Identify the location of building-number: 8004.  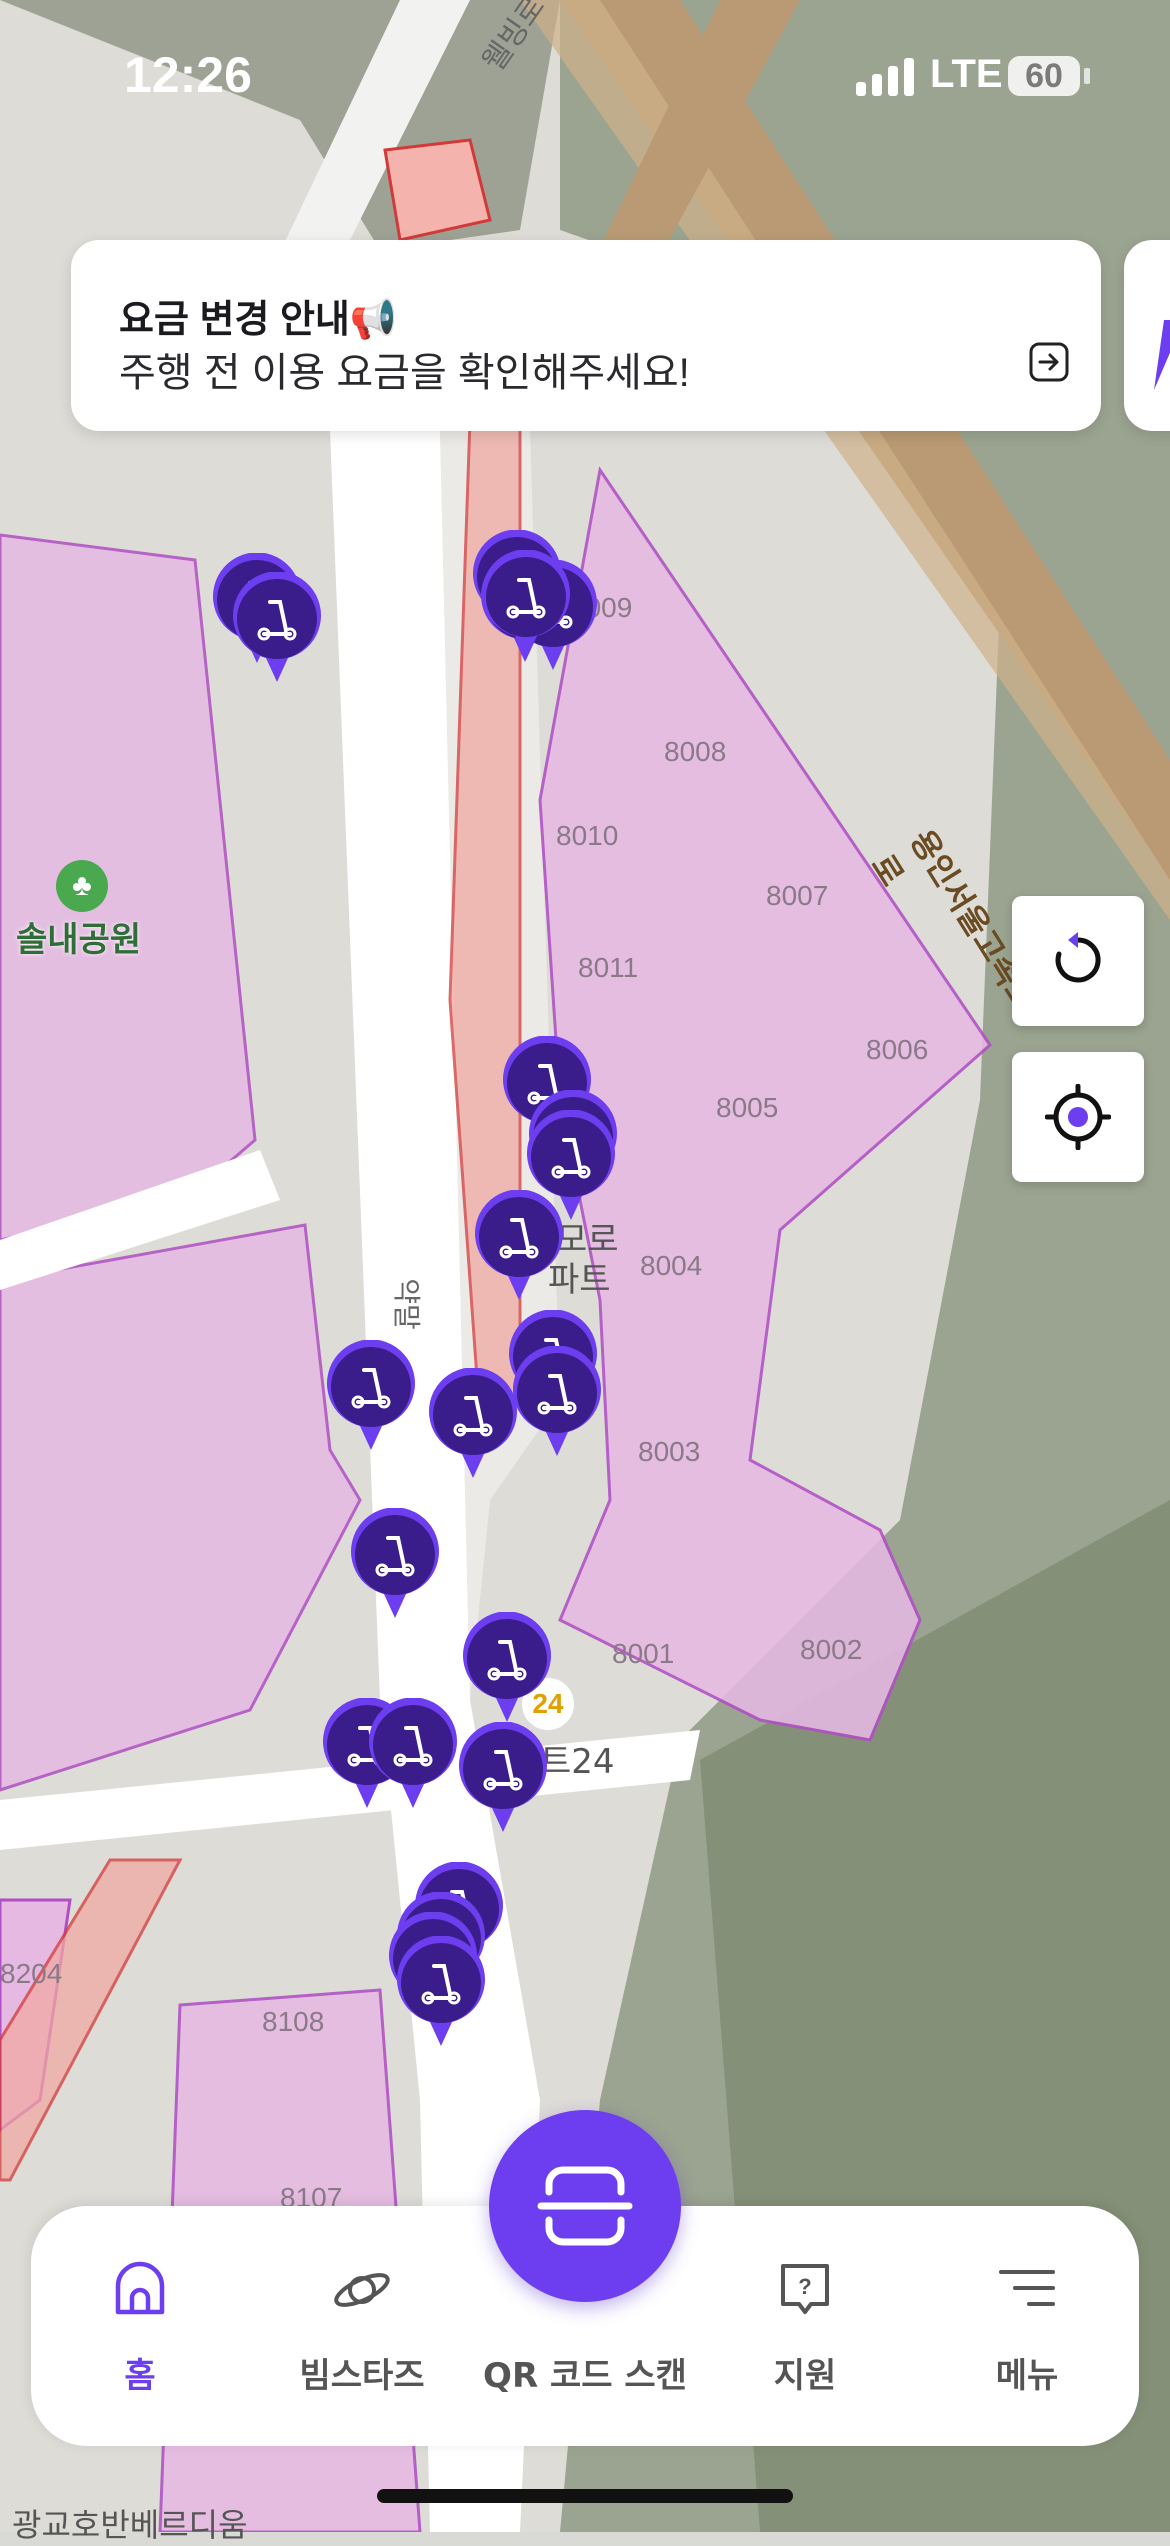
(671, 1265).